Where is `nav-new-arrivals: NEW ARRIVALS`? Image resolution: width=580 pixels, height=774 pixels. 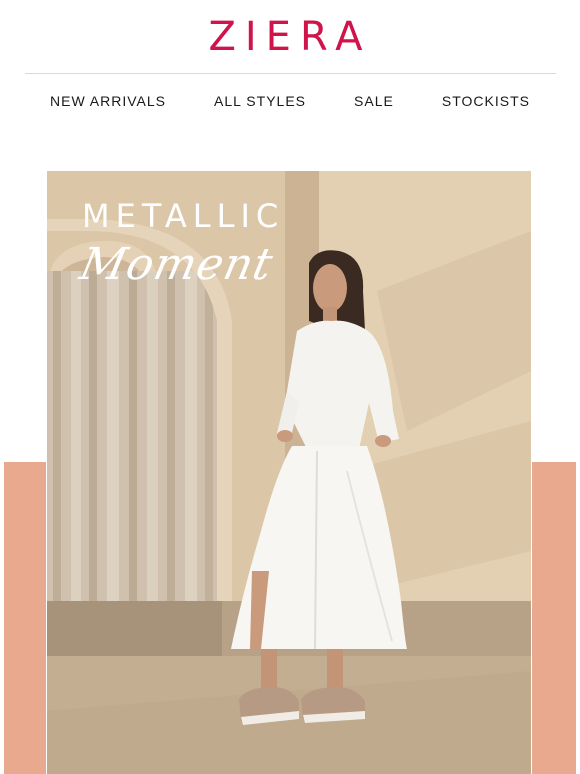
nav-new-arrivals: NEW ARRIVALS is located at coordinates (108, 101).